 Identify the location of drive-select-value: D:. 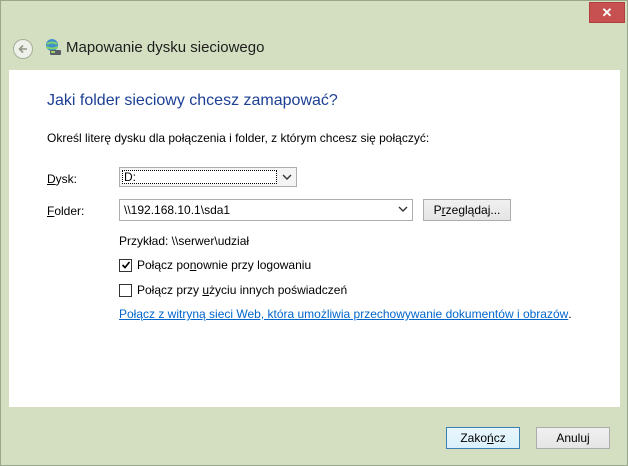
(199, 177).